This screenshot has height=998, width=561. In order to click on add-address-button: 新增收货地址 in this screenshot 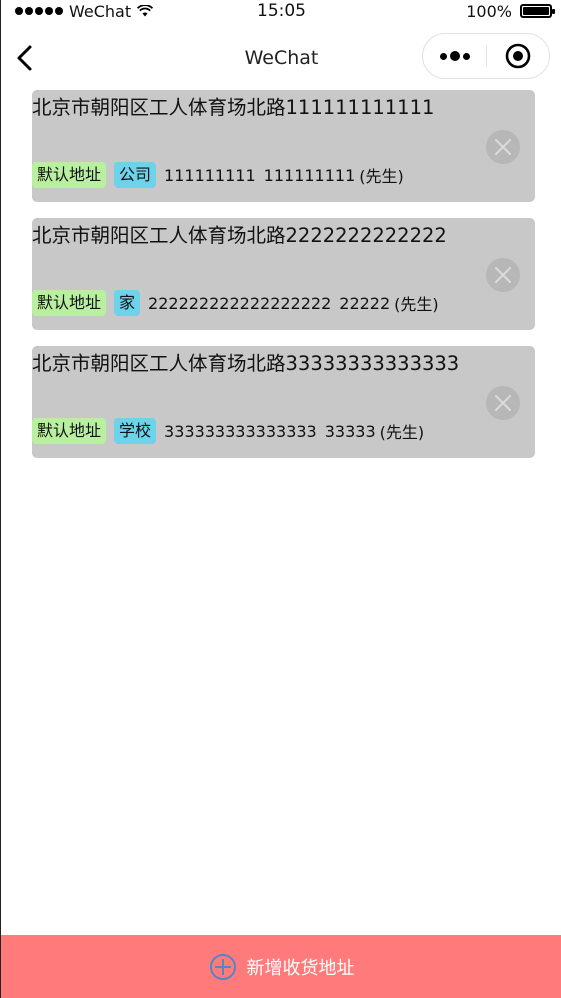, I will do `click(281, 966)`.